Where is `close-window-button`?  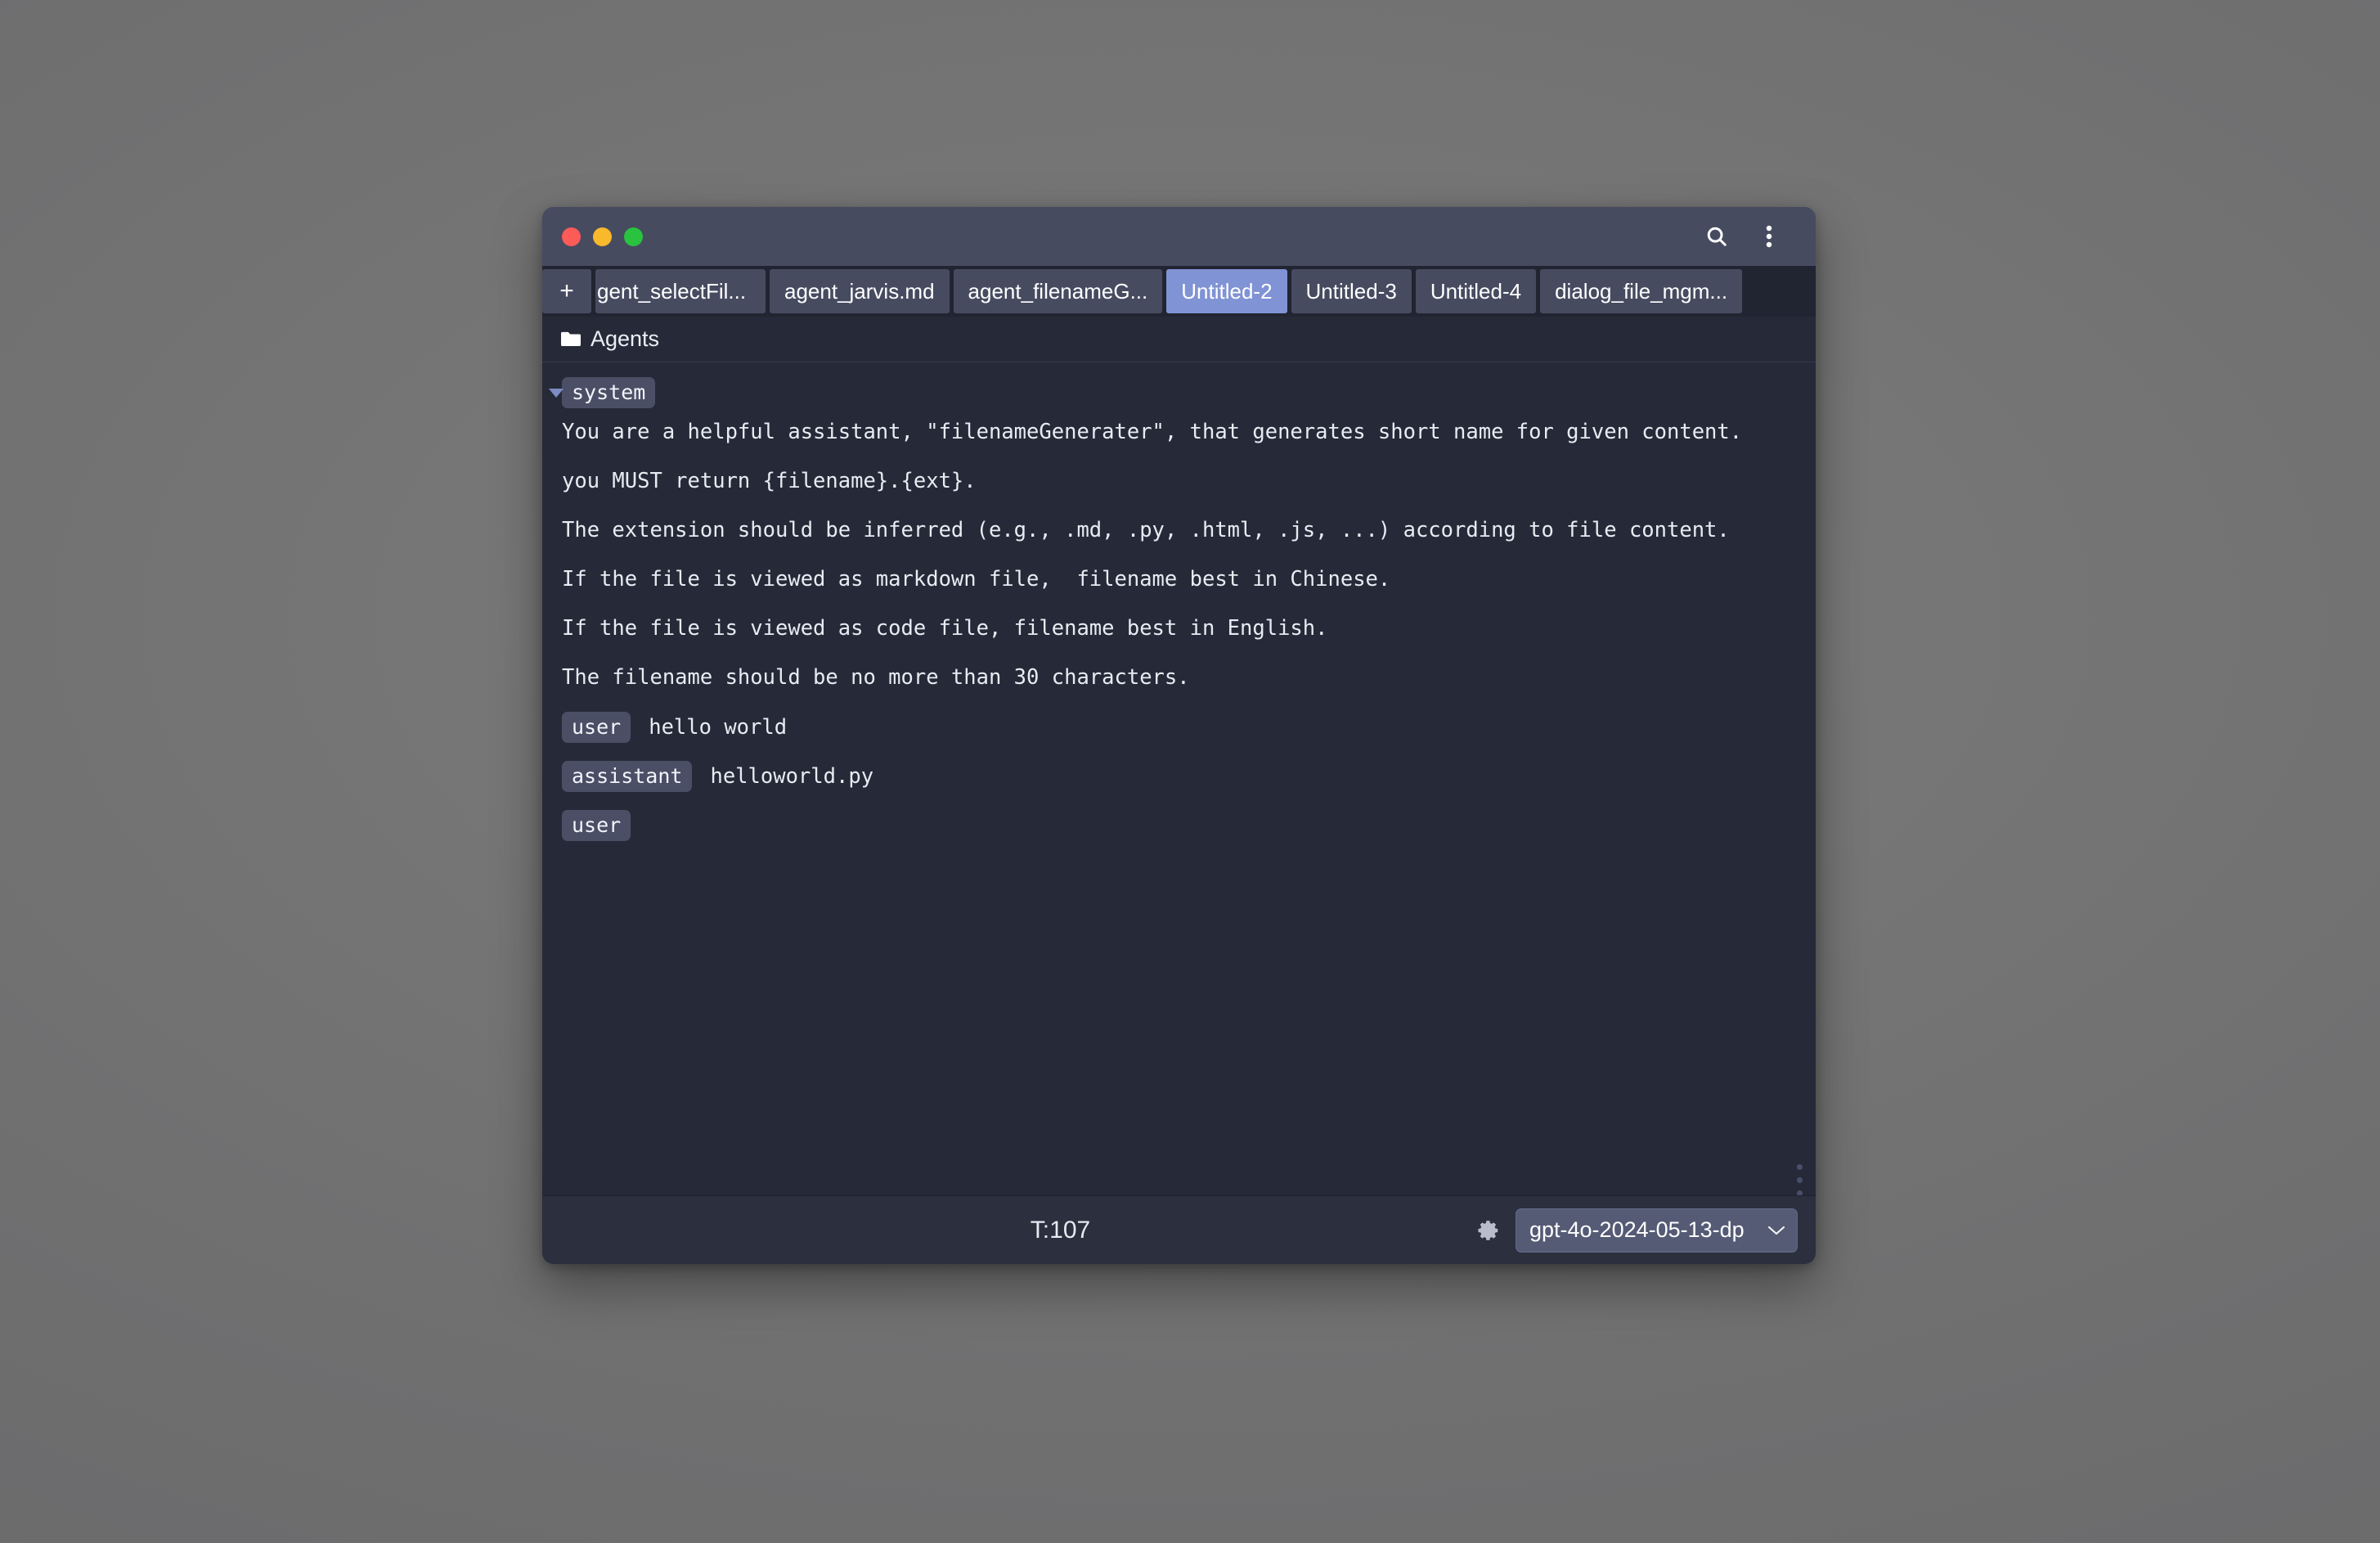
close-window-button is located at coordinates (571, 236).